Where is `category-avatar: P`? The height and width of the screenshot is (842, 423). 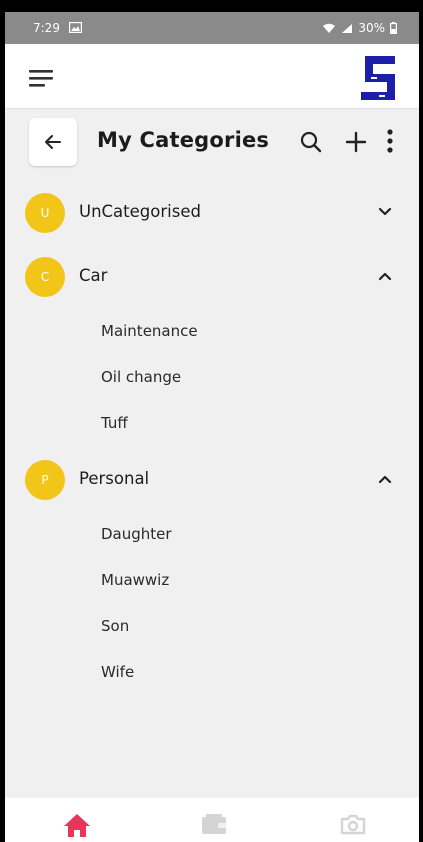 category-avatar: P is located at coordinates (45, 480).